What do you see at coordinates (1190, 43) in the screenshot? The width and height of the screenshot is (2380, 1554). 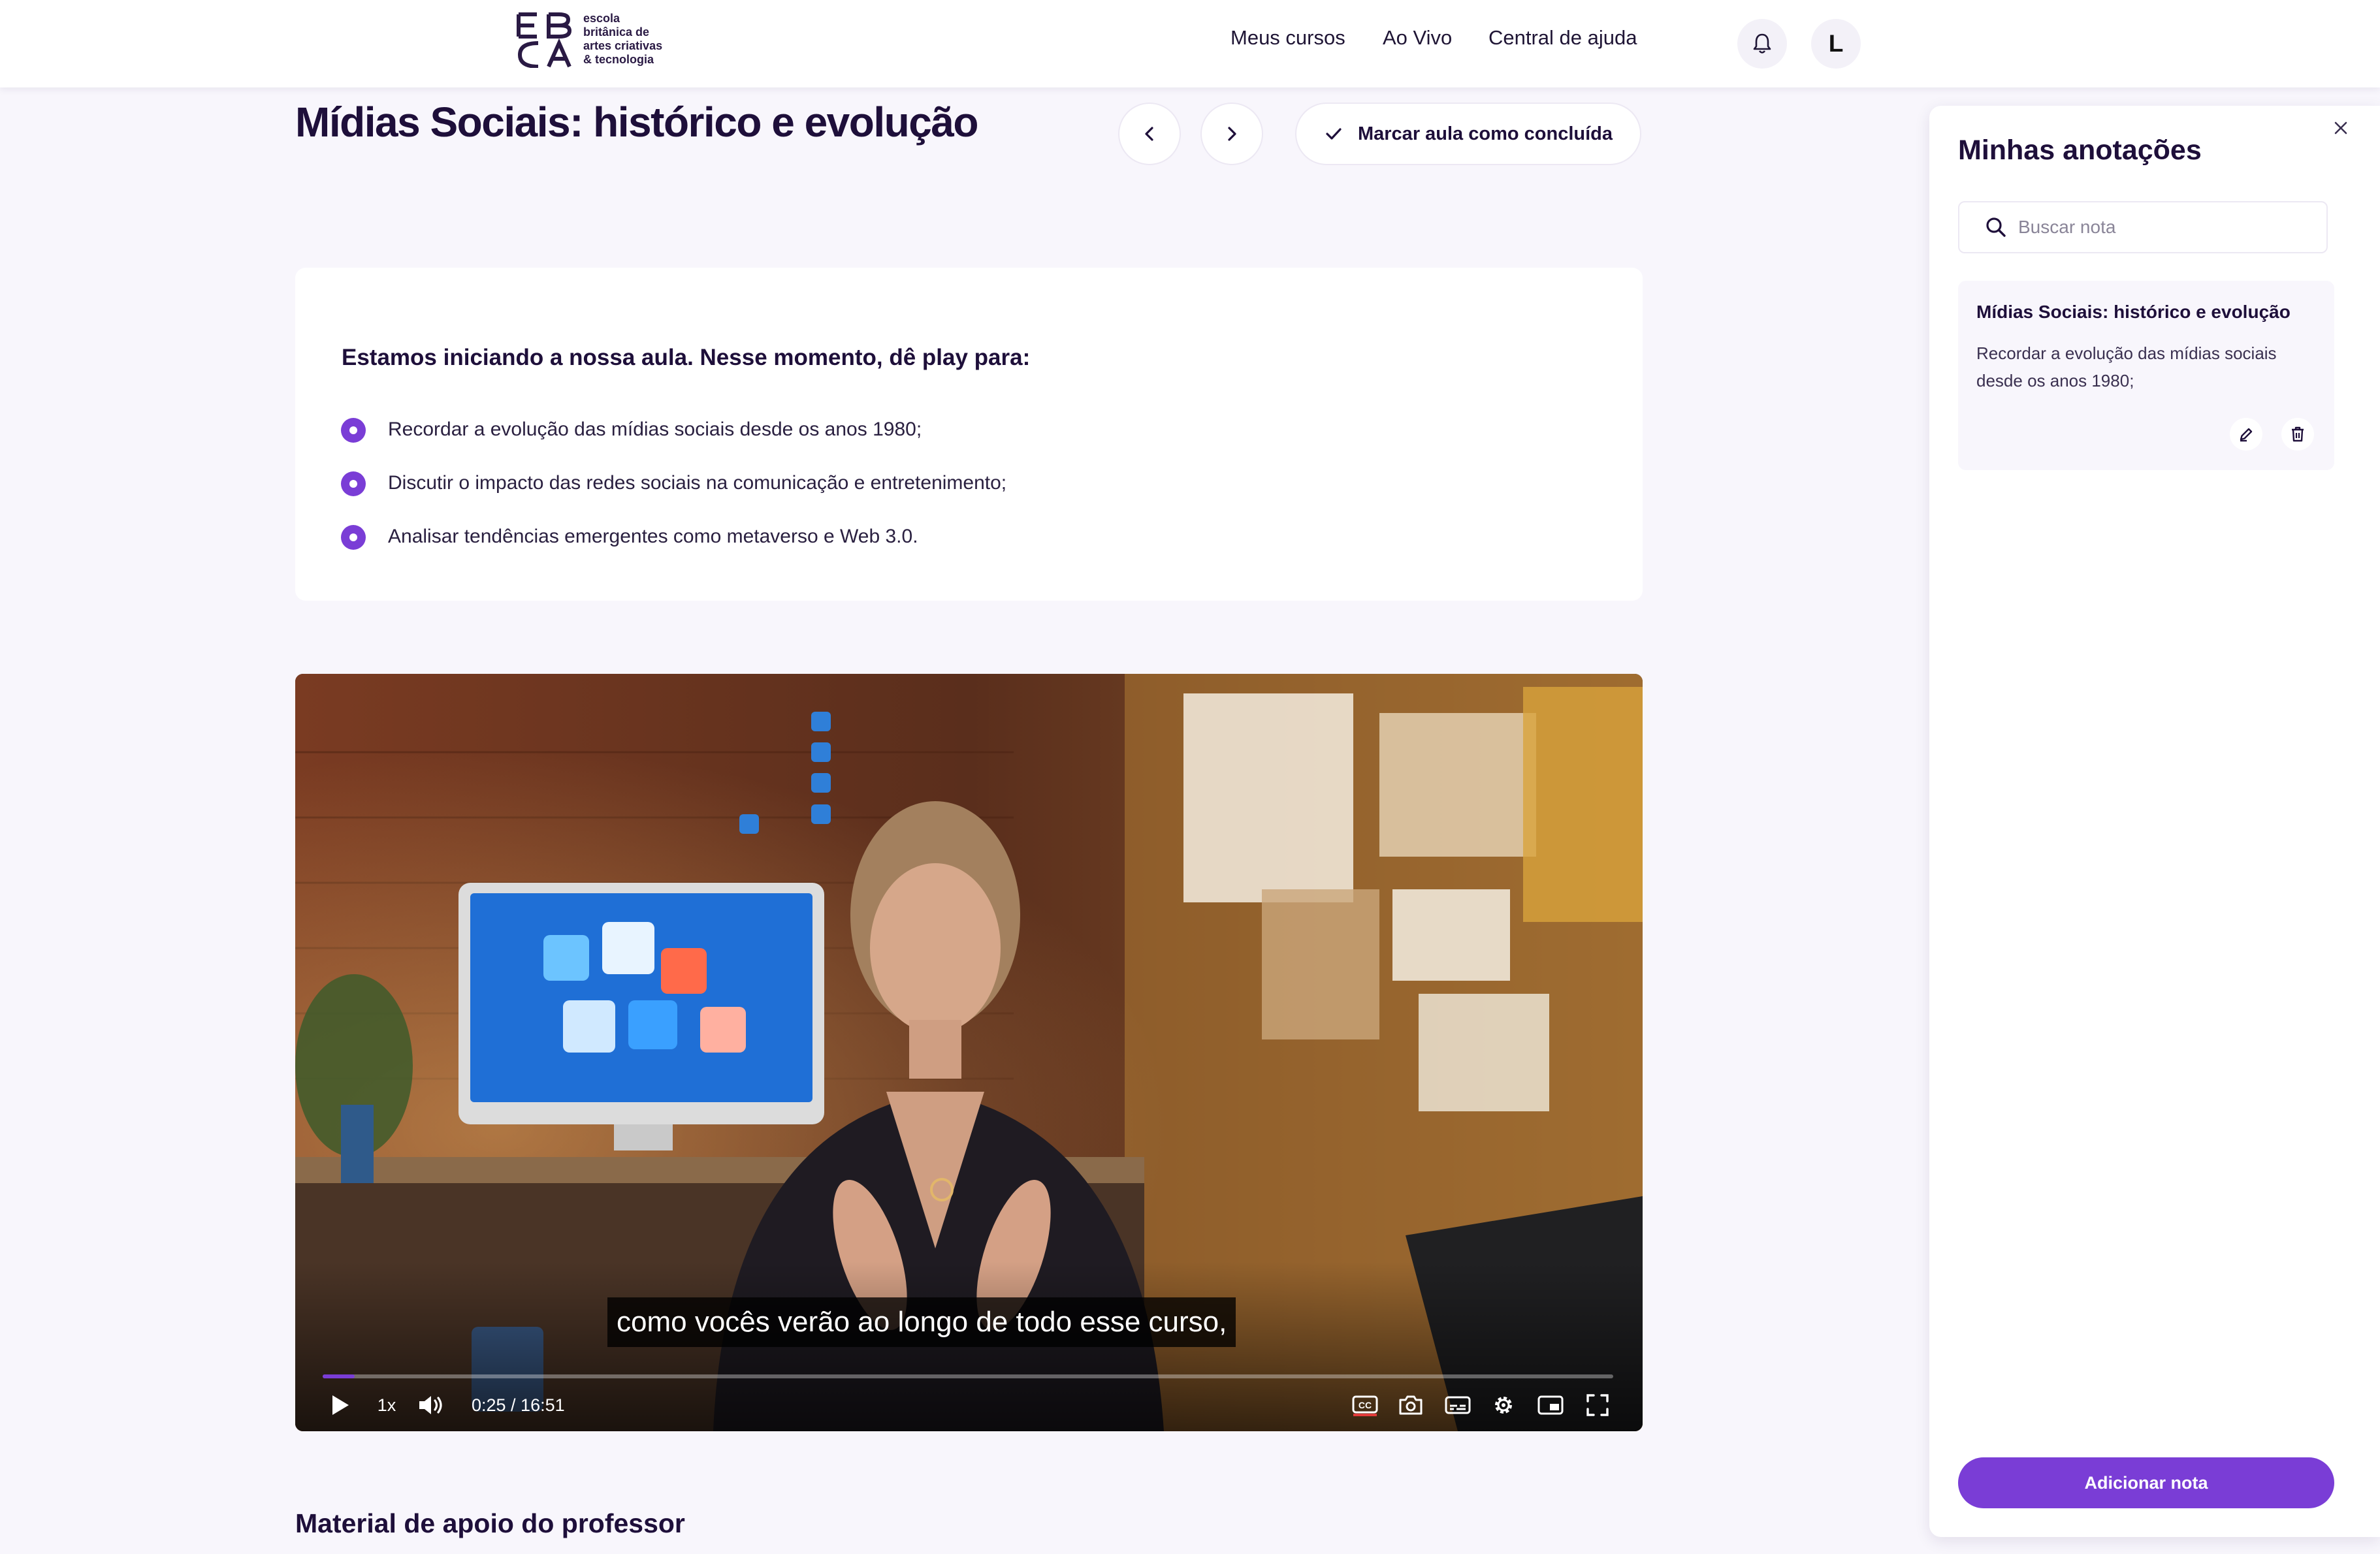 I see `top-header` at bounding box center [1190, 43].